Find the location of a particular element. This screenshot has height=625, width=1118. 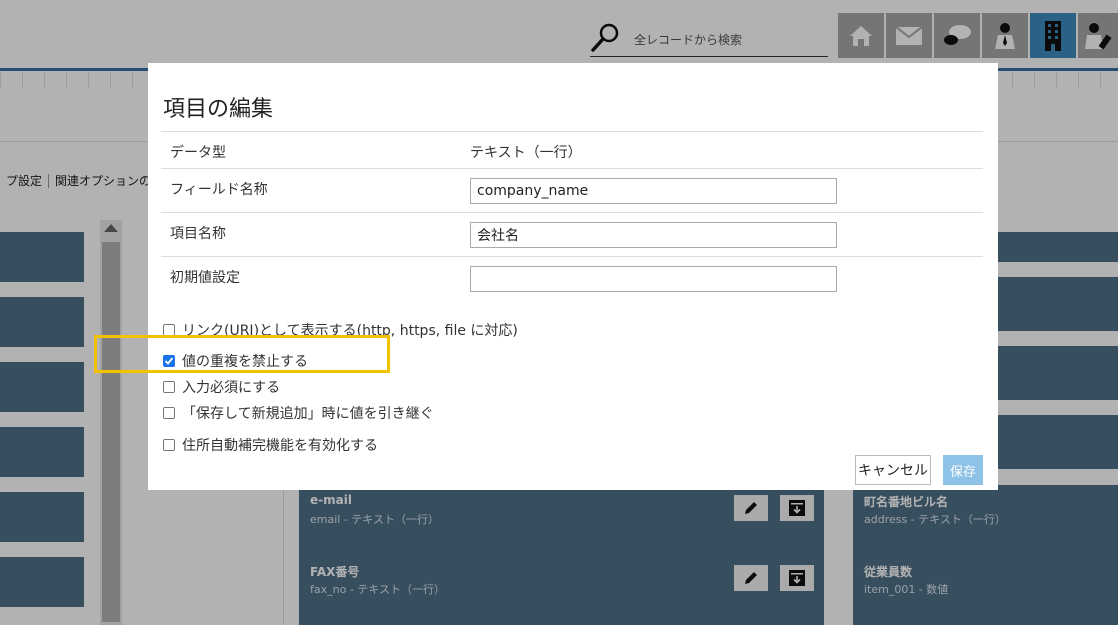

row-data-type: データ型 テキスト（一行） is located at coordinates (572, 150).